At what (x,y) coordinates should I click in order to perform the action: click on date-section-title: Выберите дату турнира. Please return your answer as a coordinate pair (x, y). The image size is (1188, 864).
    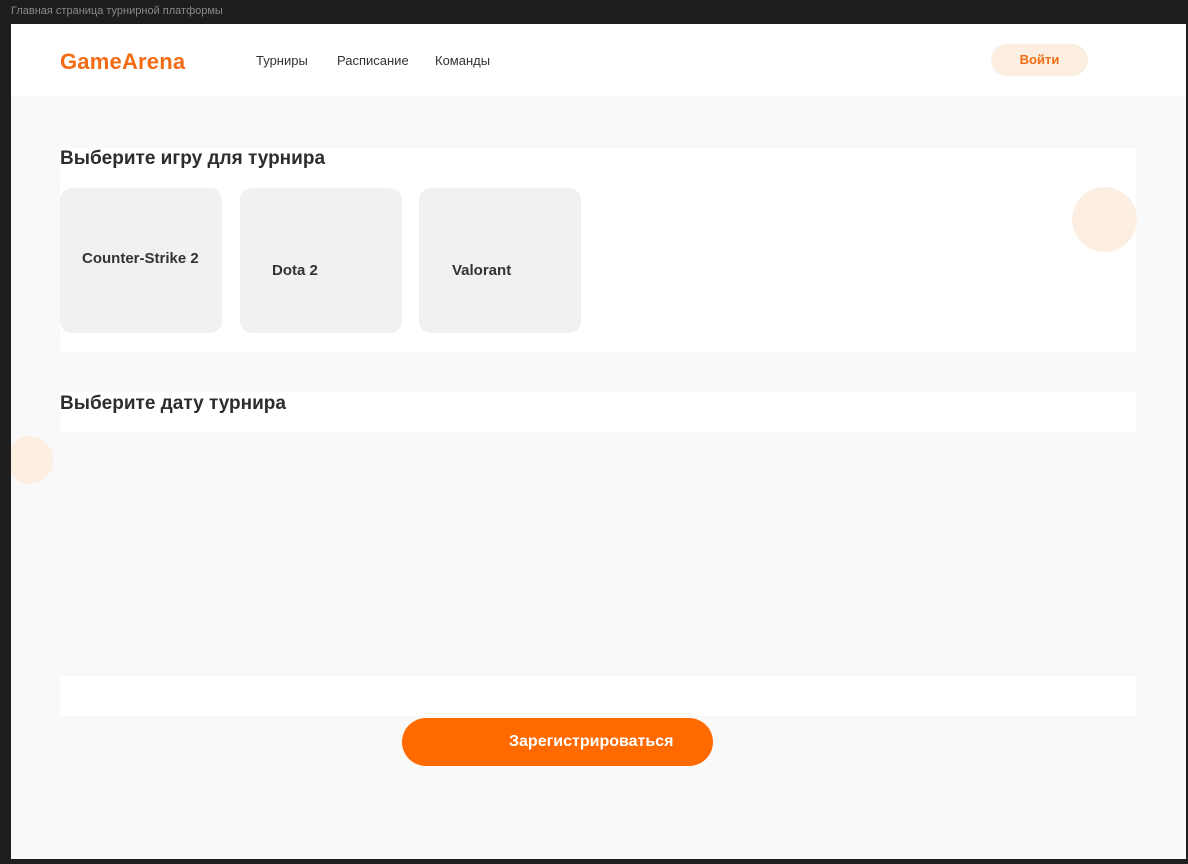
    Looking at the image, I should click on (173, 403).